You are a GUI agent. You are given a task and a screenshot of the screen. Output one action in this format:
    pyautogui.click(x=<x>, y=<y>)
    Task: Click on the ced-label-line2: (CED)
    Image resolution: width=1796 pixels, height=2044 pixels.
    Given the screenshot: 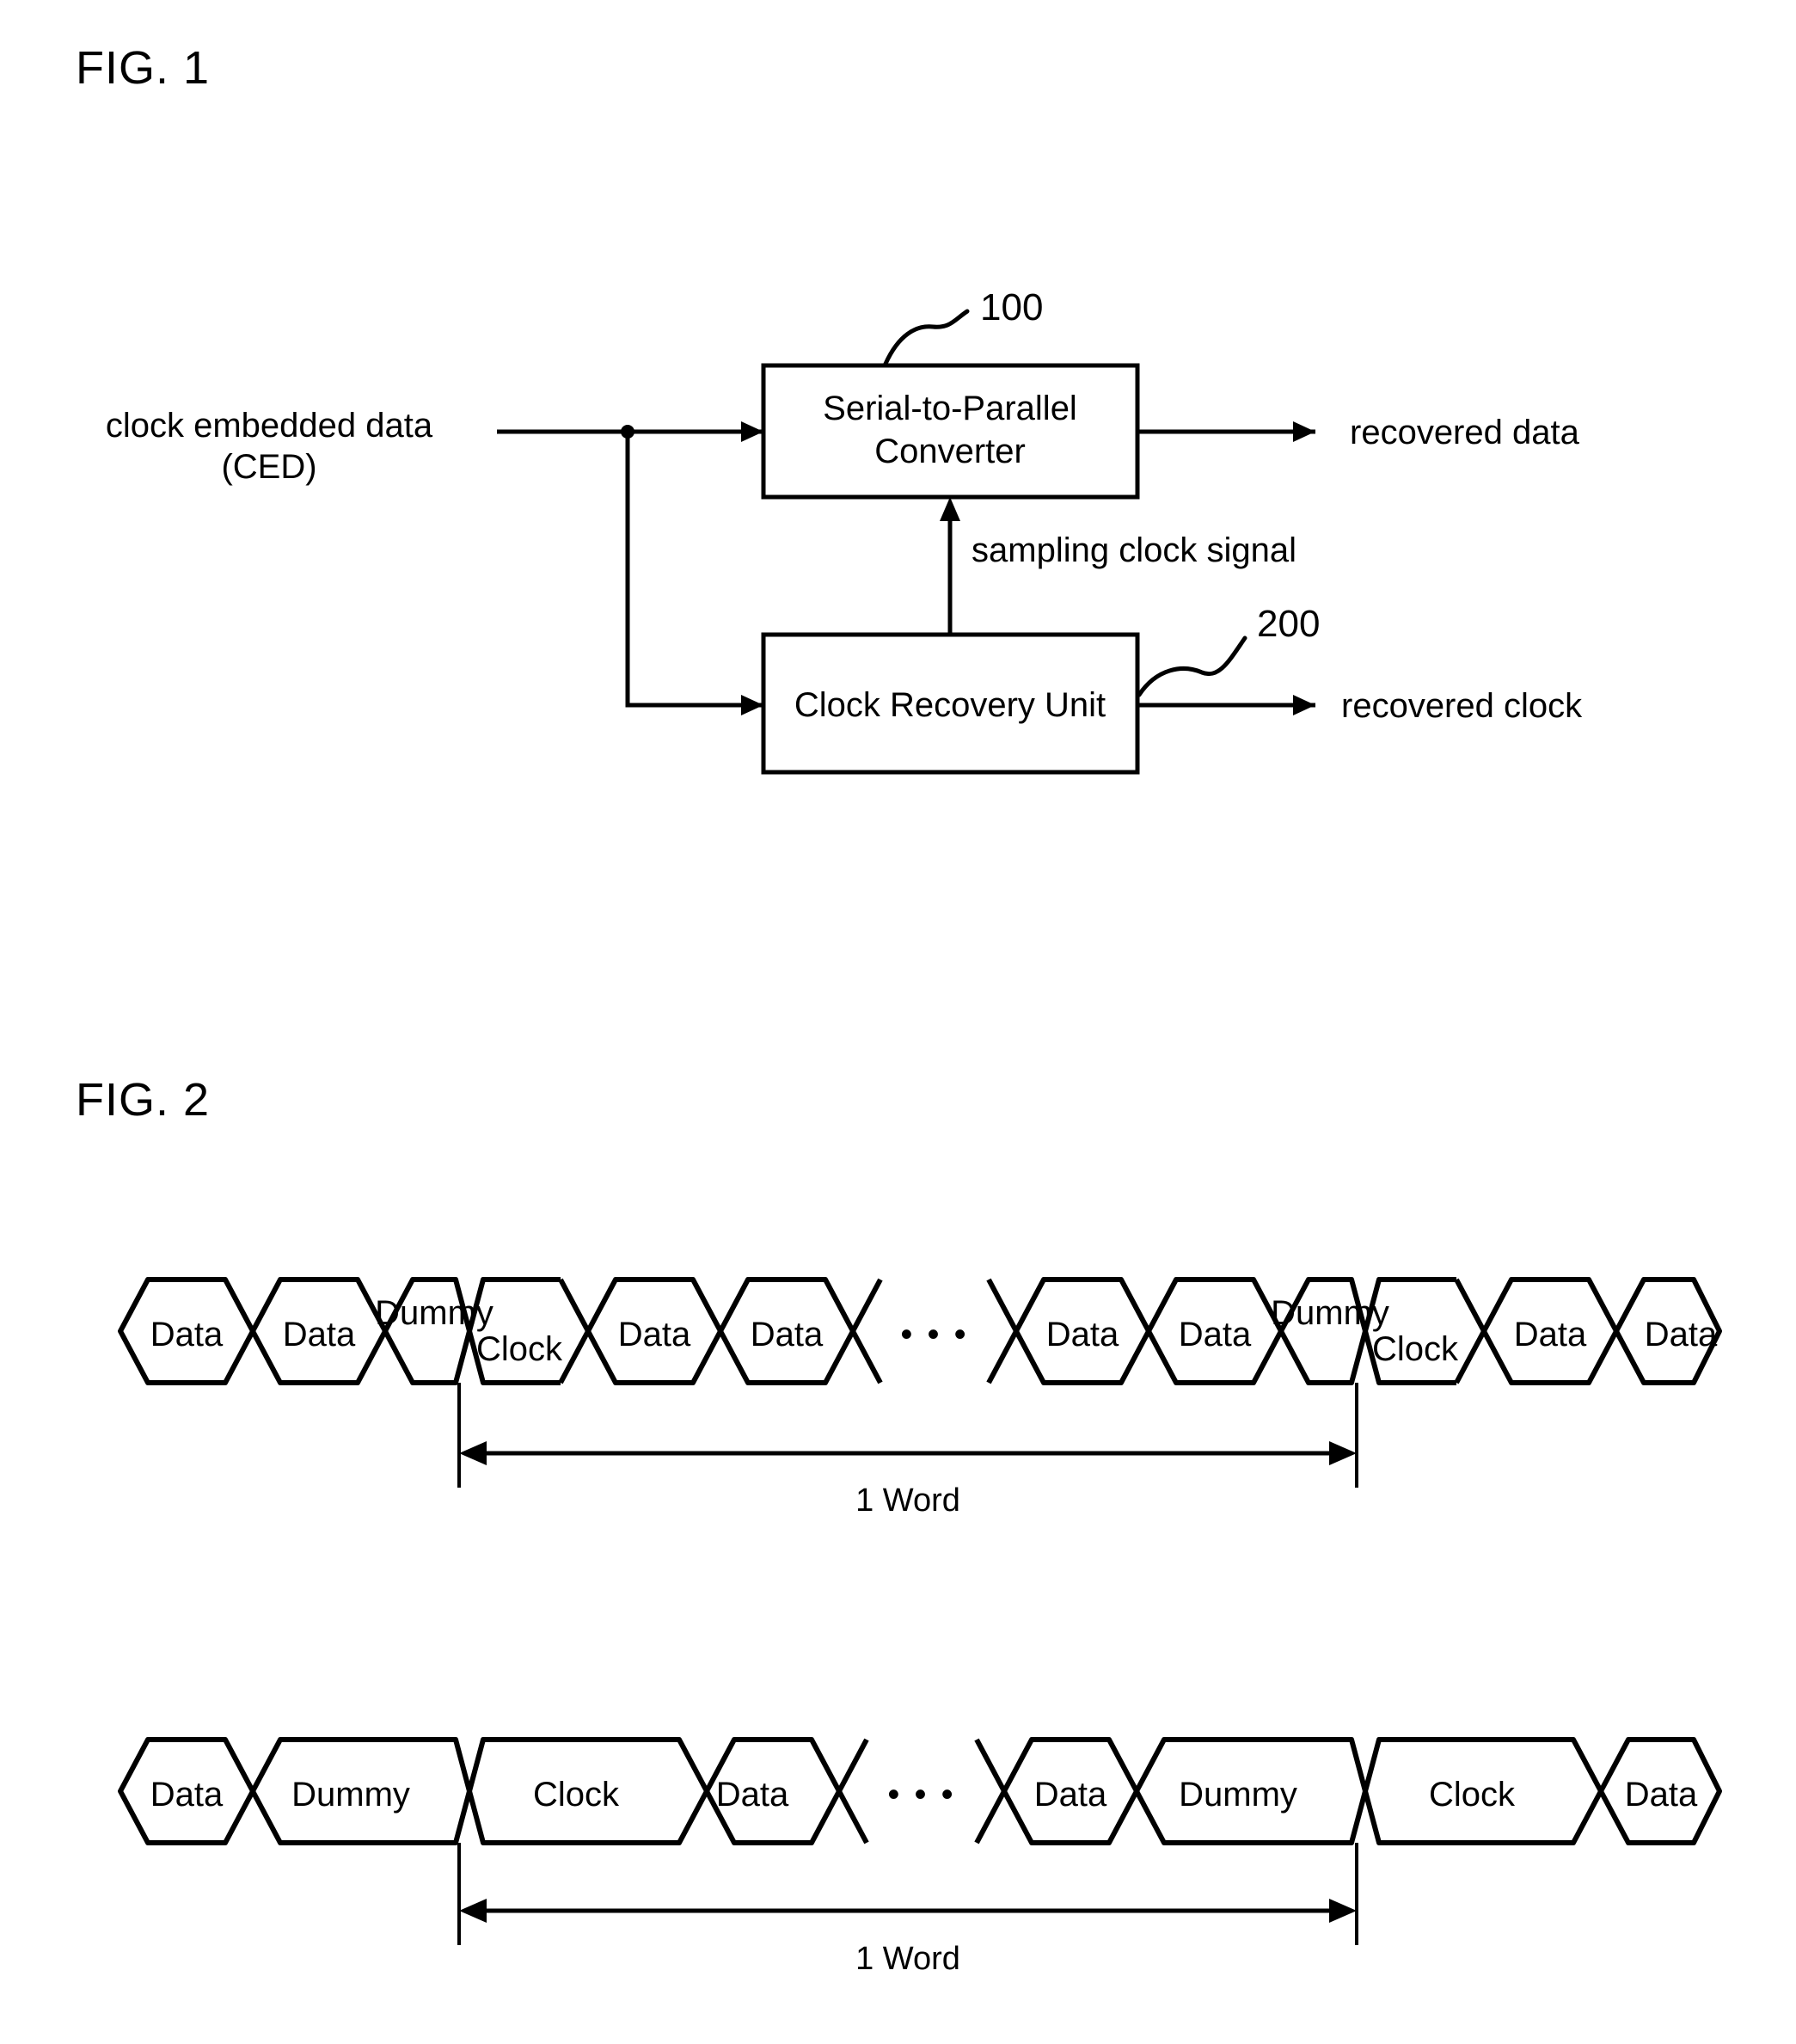 What is the action you would take?
    pyautogui.click(x=268, y=467)
    